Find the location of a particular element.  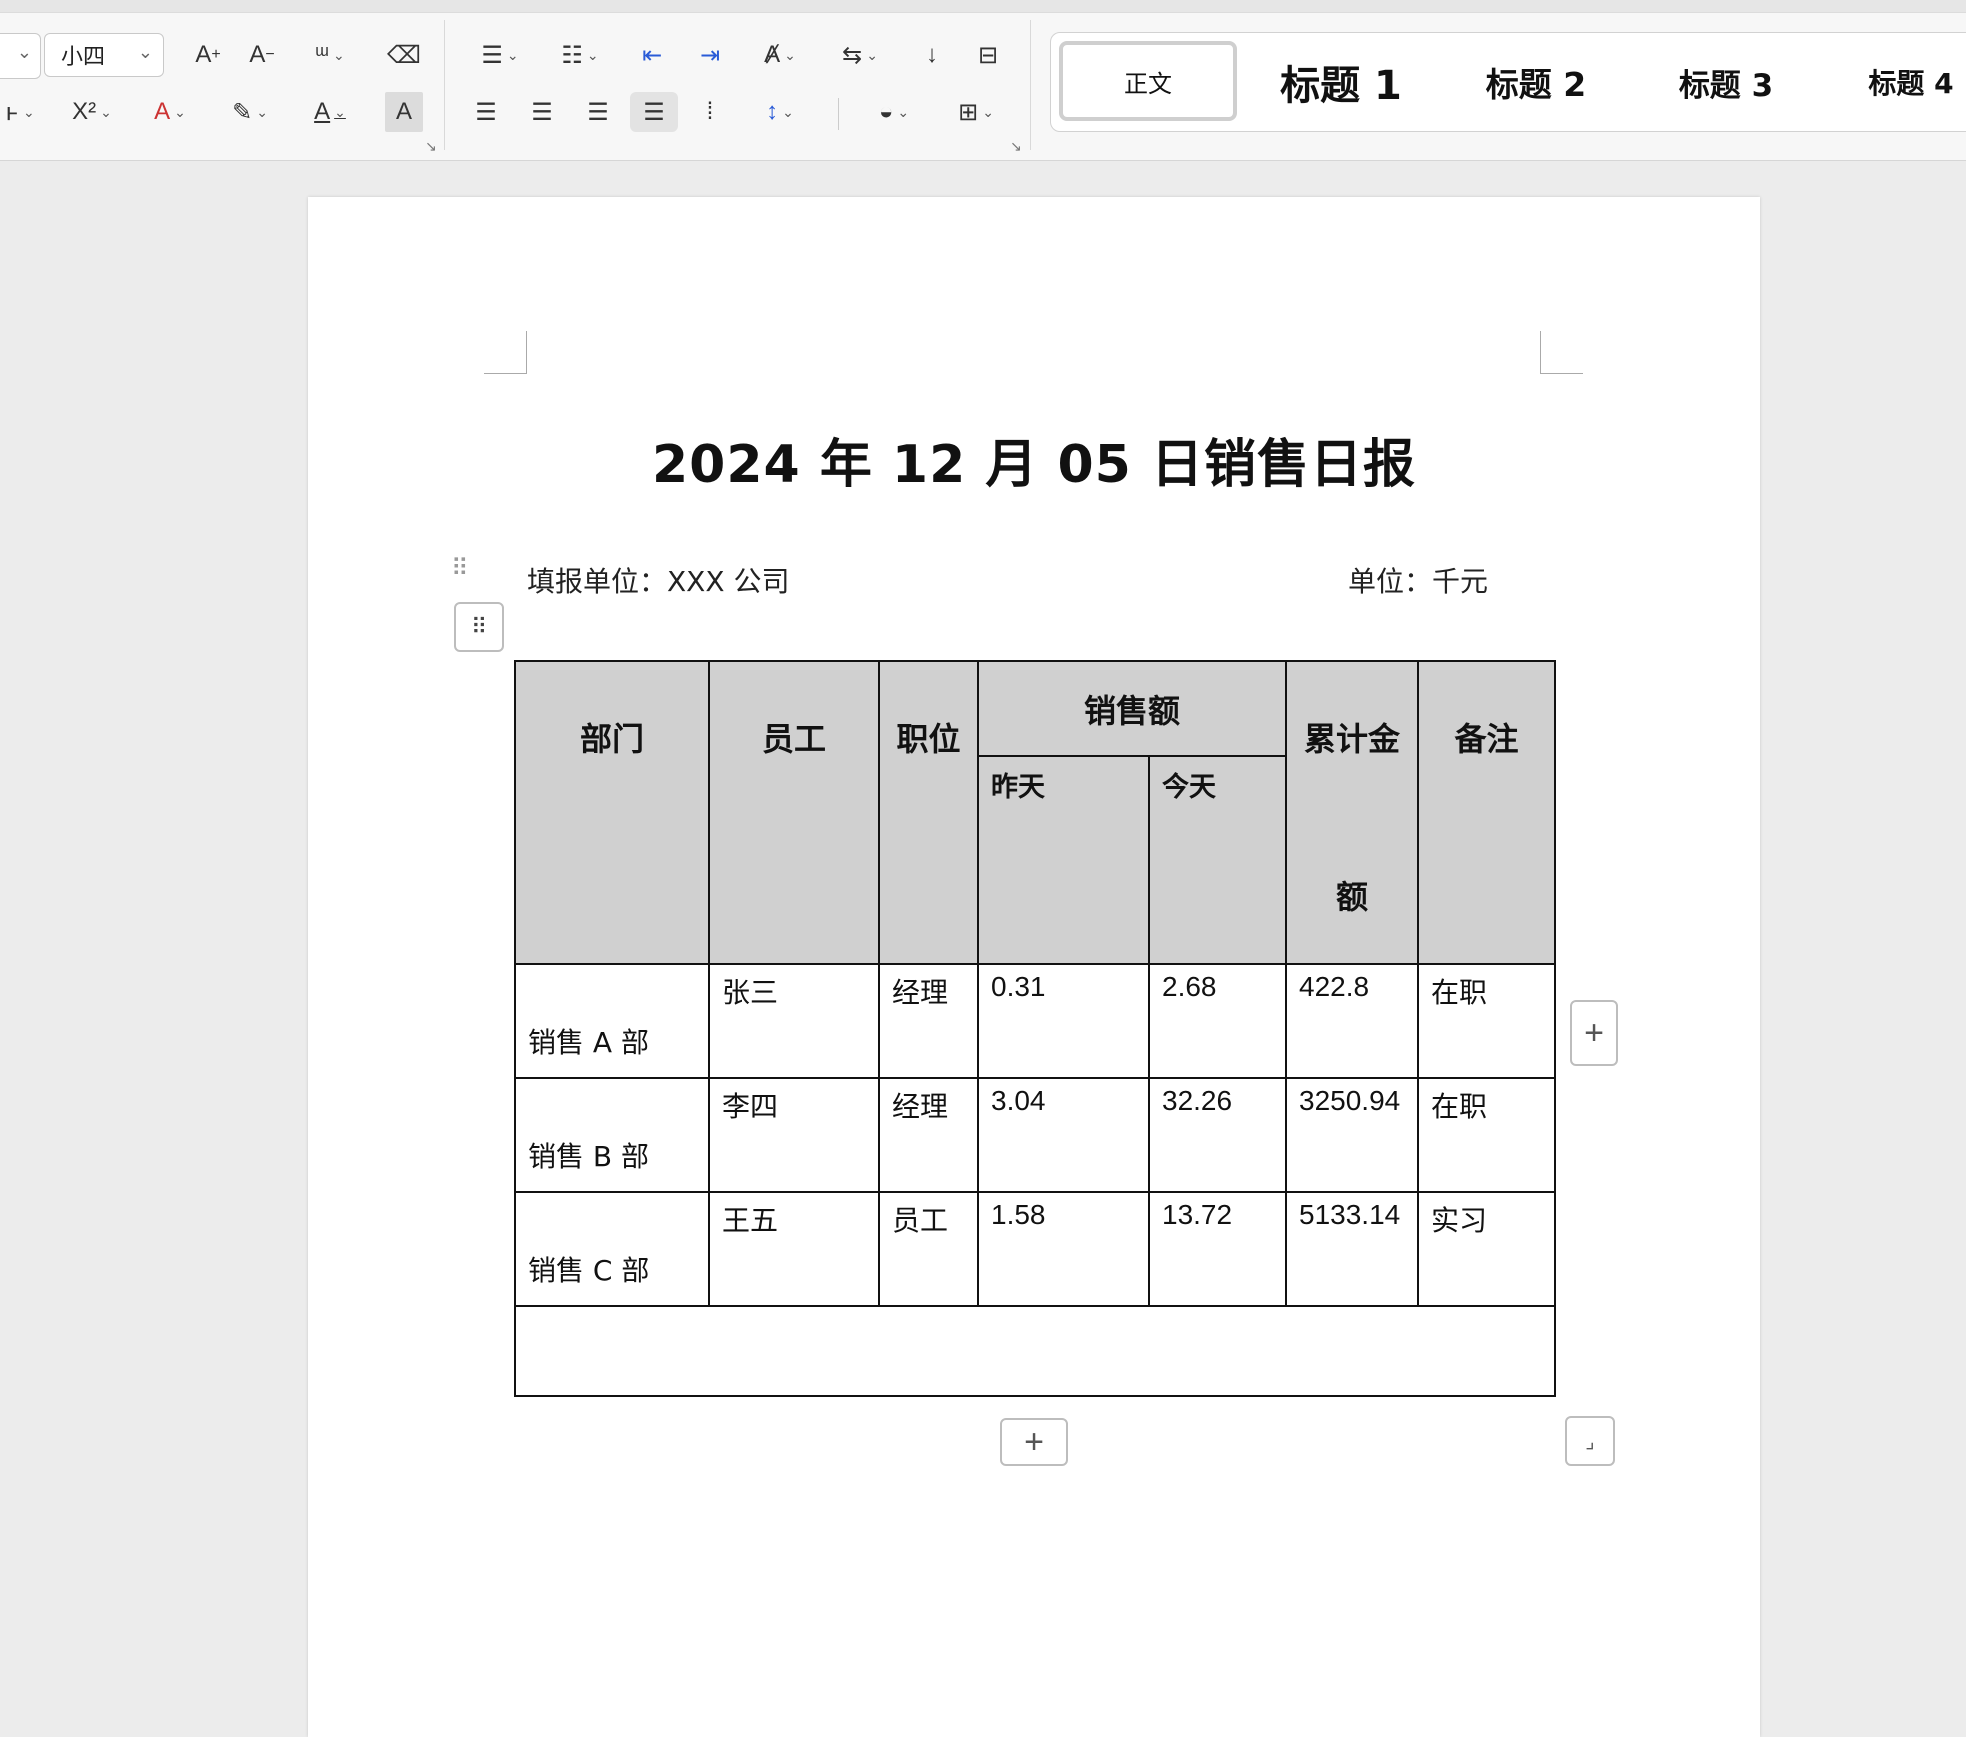

cell-position: 员工 is located at coordinates (928, 1249).